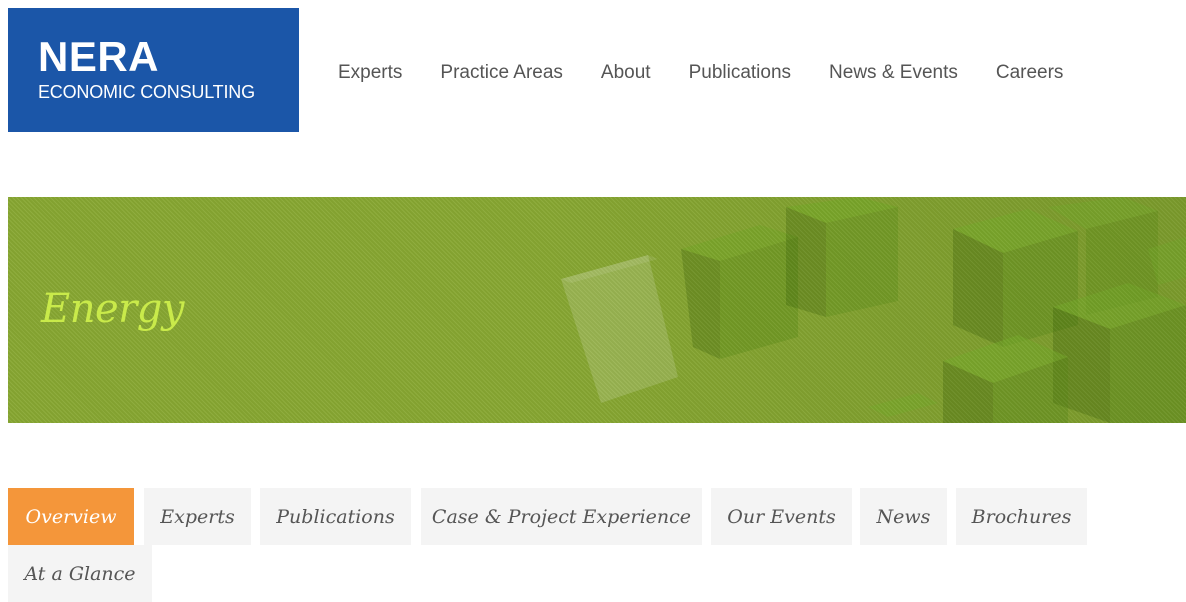  I want to click on tab-brochures: Brochures, so click(1021, 516).